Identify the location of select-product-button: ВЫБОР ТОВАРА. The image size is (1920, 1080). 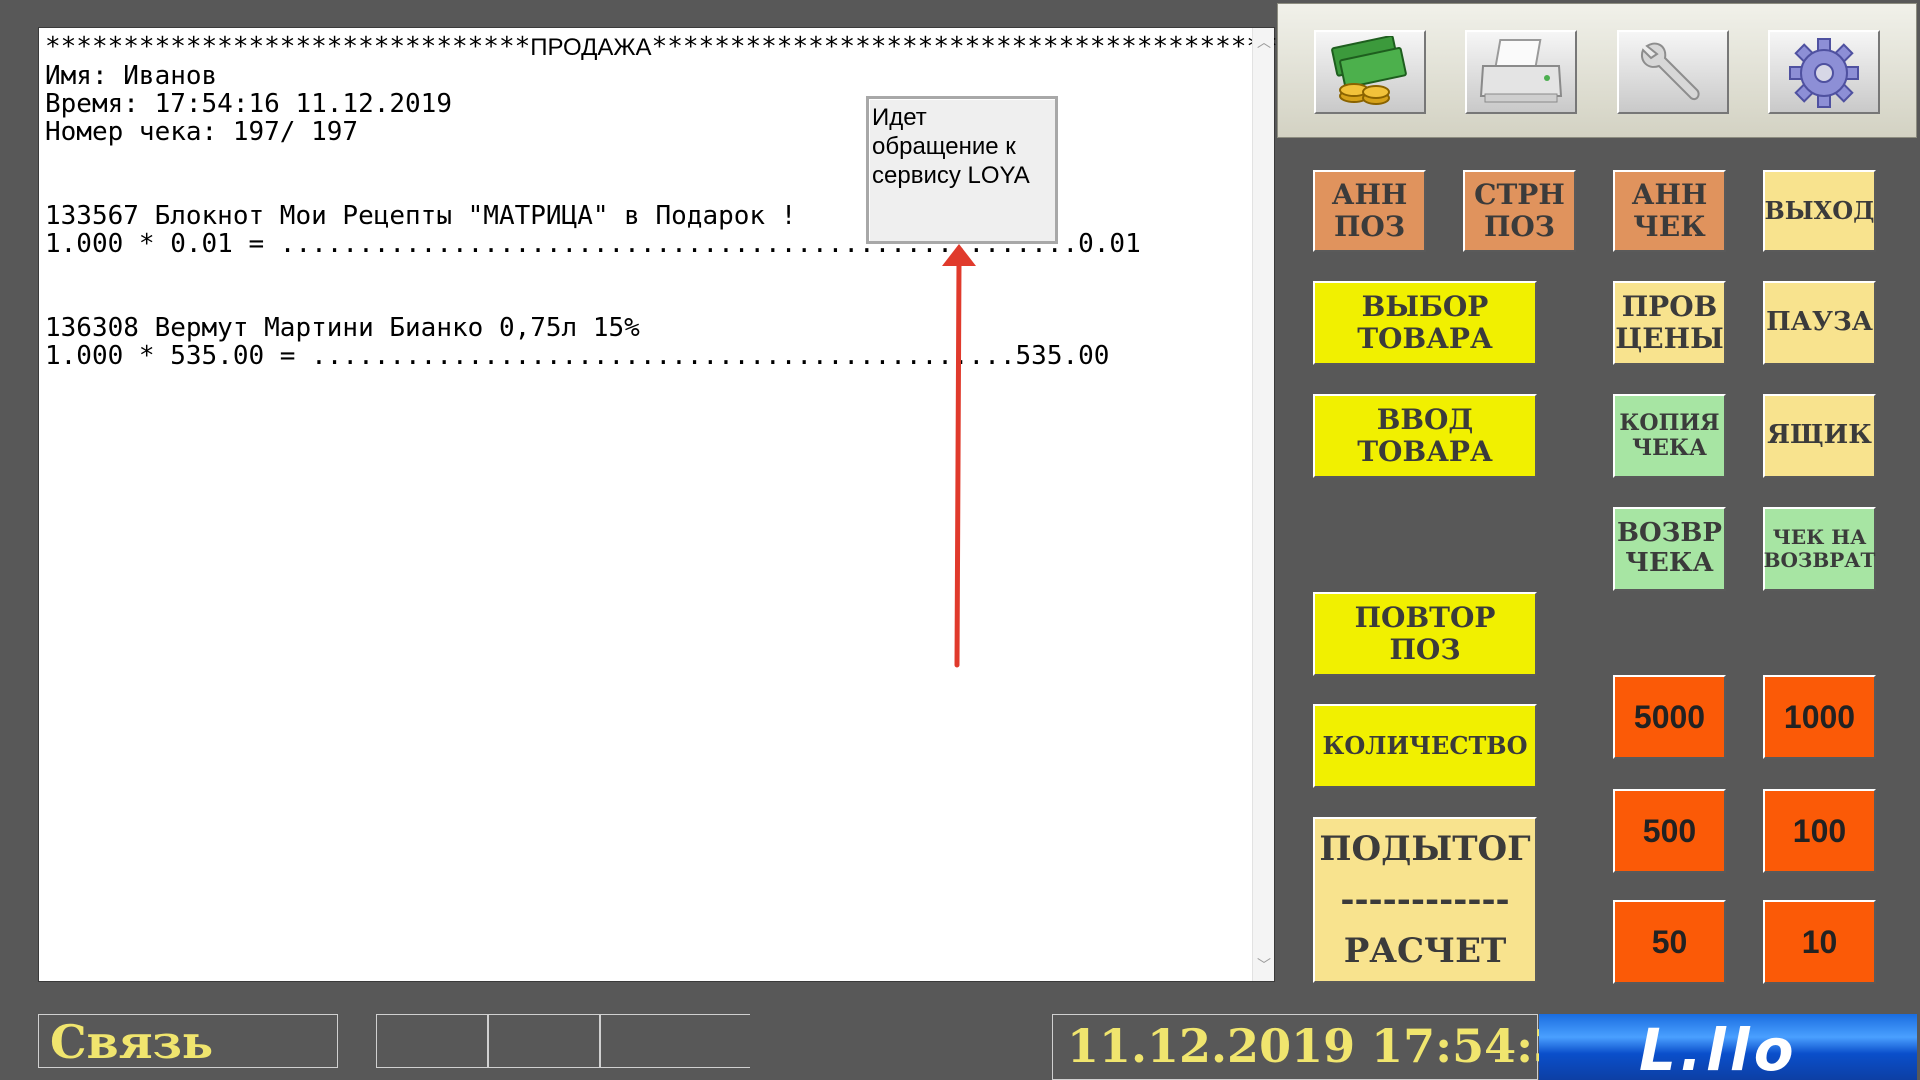
(1425, 323).